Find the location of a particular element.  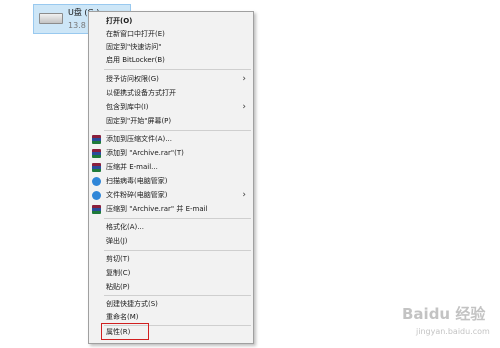

menu-item-label: 添加到 "Archive.rar"(T) is located at coordinates (145, 153).